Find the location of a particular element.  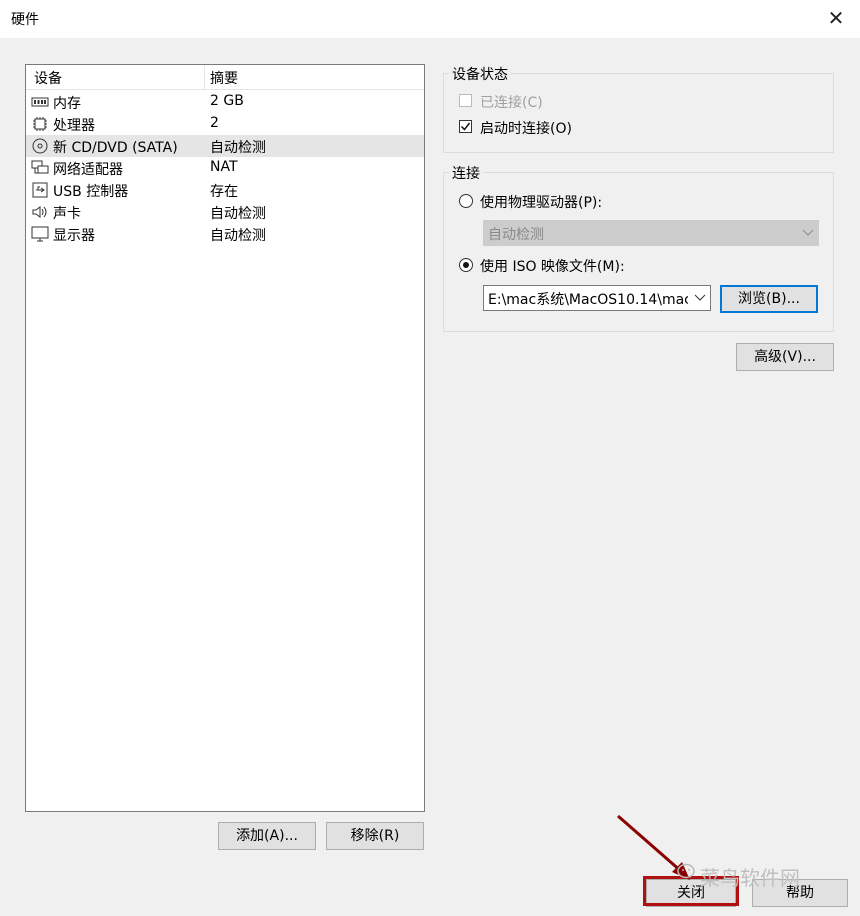

device-row-memory: 内存 2 GB is located at coordinates (225, 102).